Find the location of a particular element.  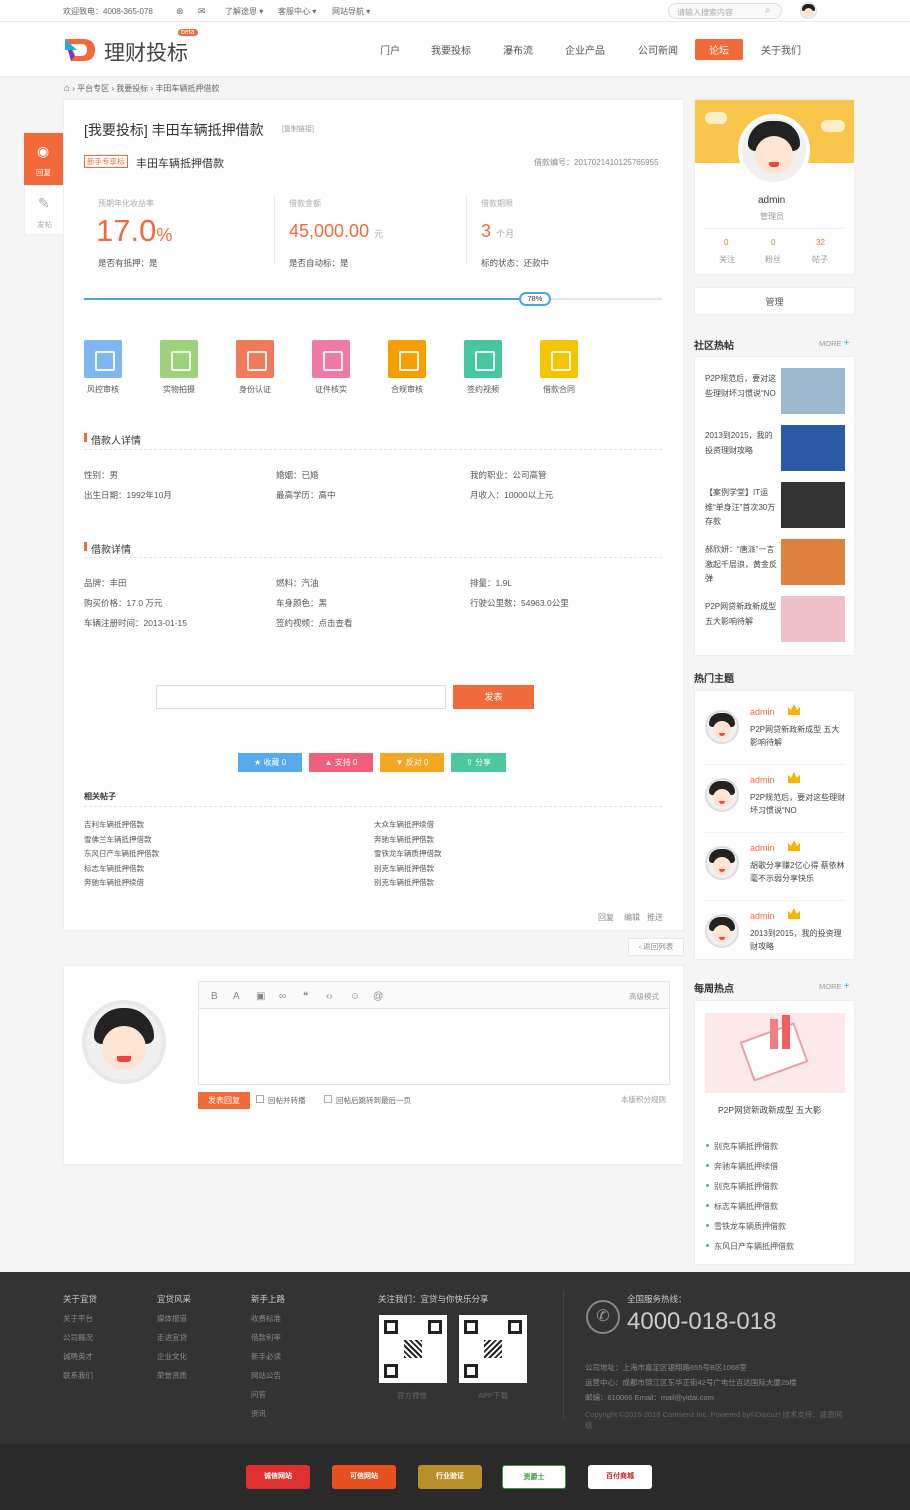

reply-link: 回复 is located at coordinates (606, 917).